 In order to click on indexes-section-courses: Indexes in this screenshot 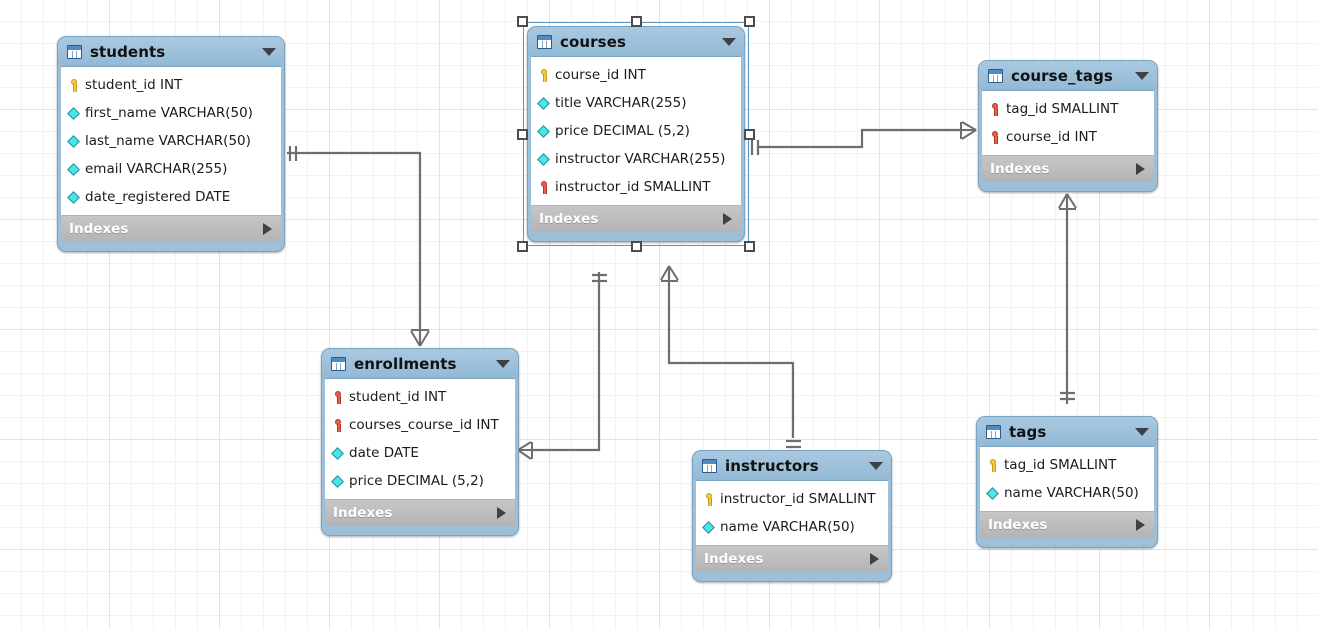, I will do `click(636, 219)`.